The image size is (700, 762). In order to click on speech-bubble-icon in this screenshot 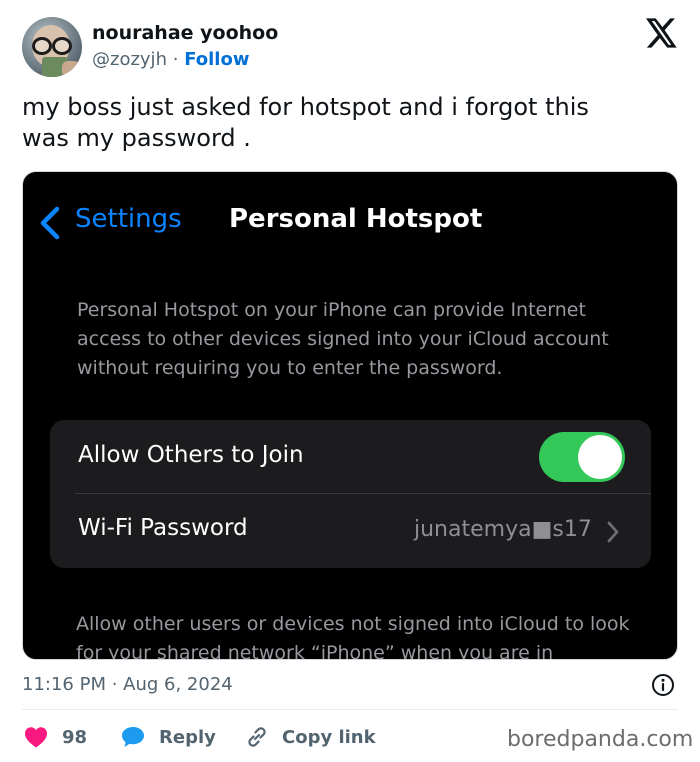, I will do `click(133, 737)`.